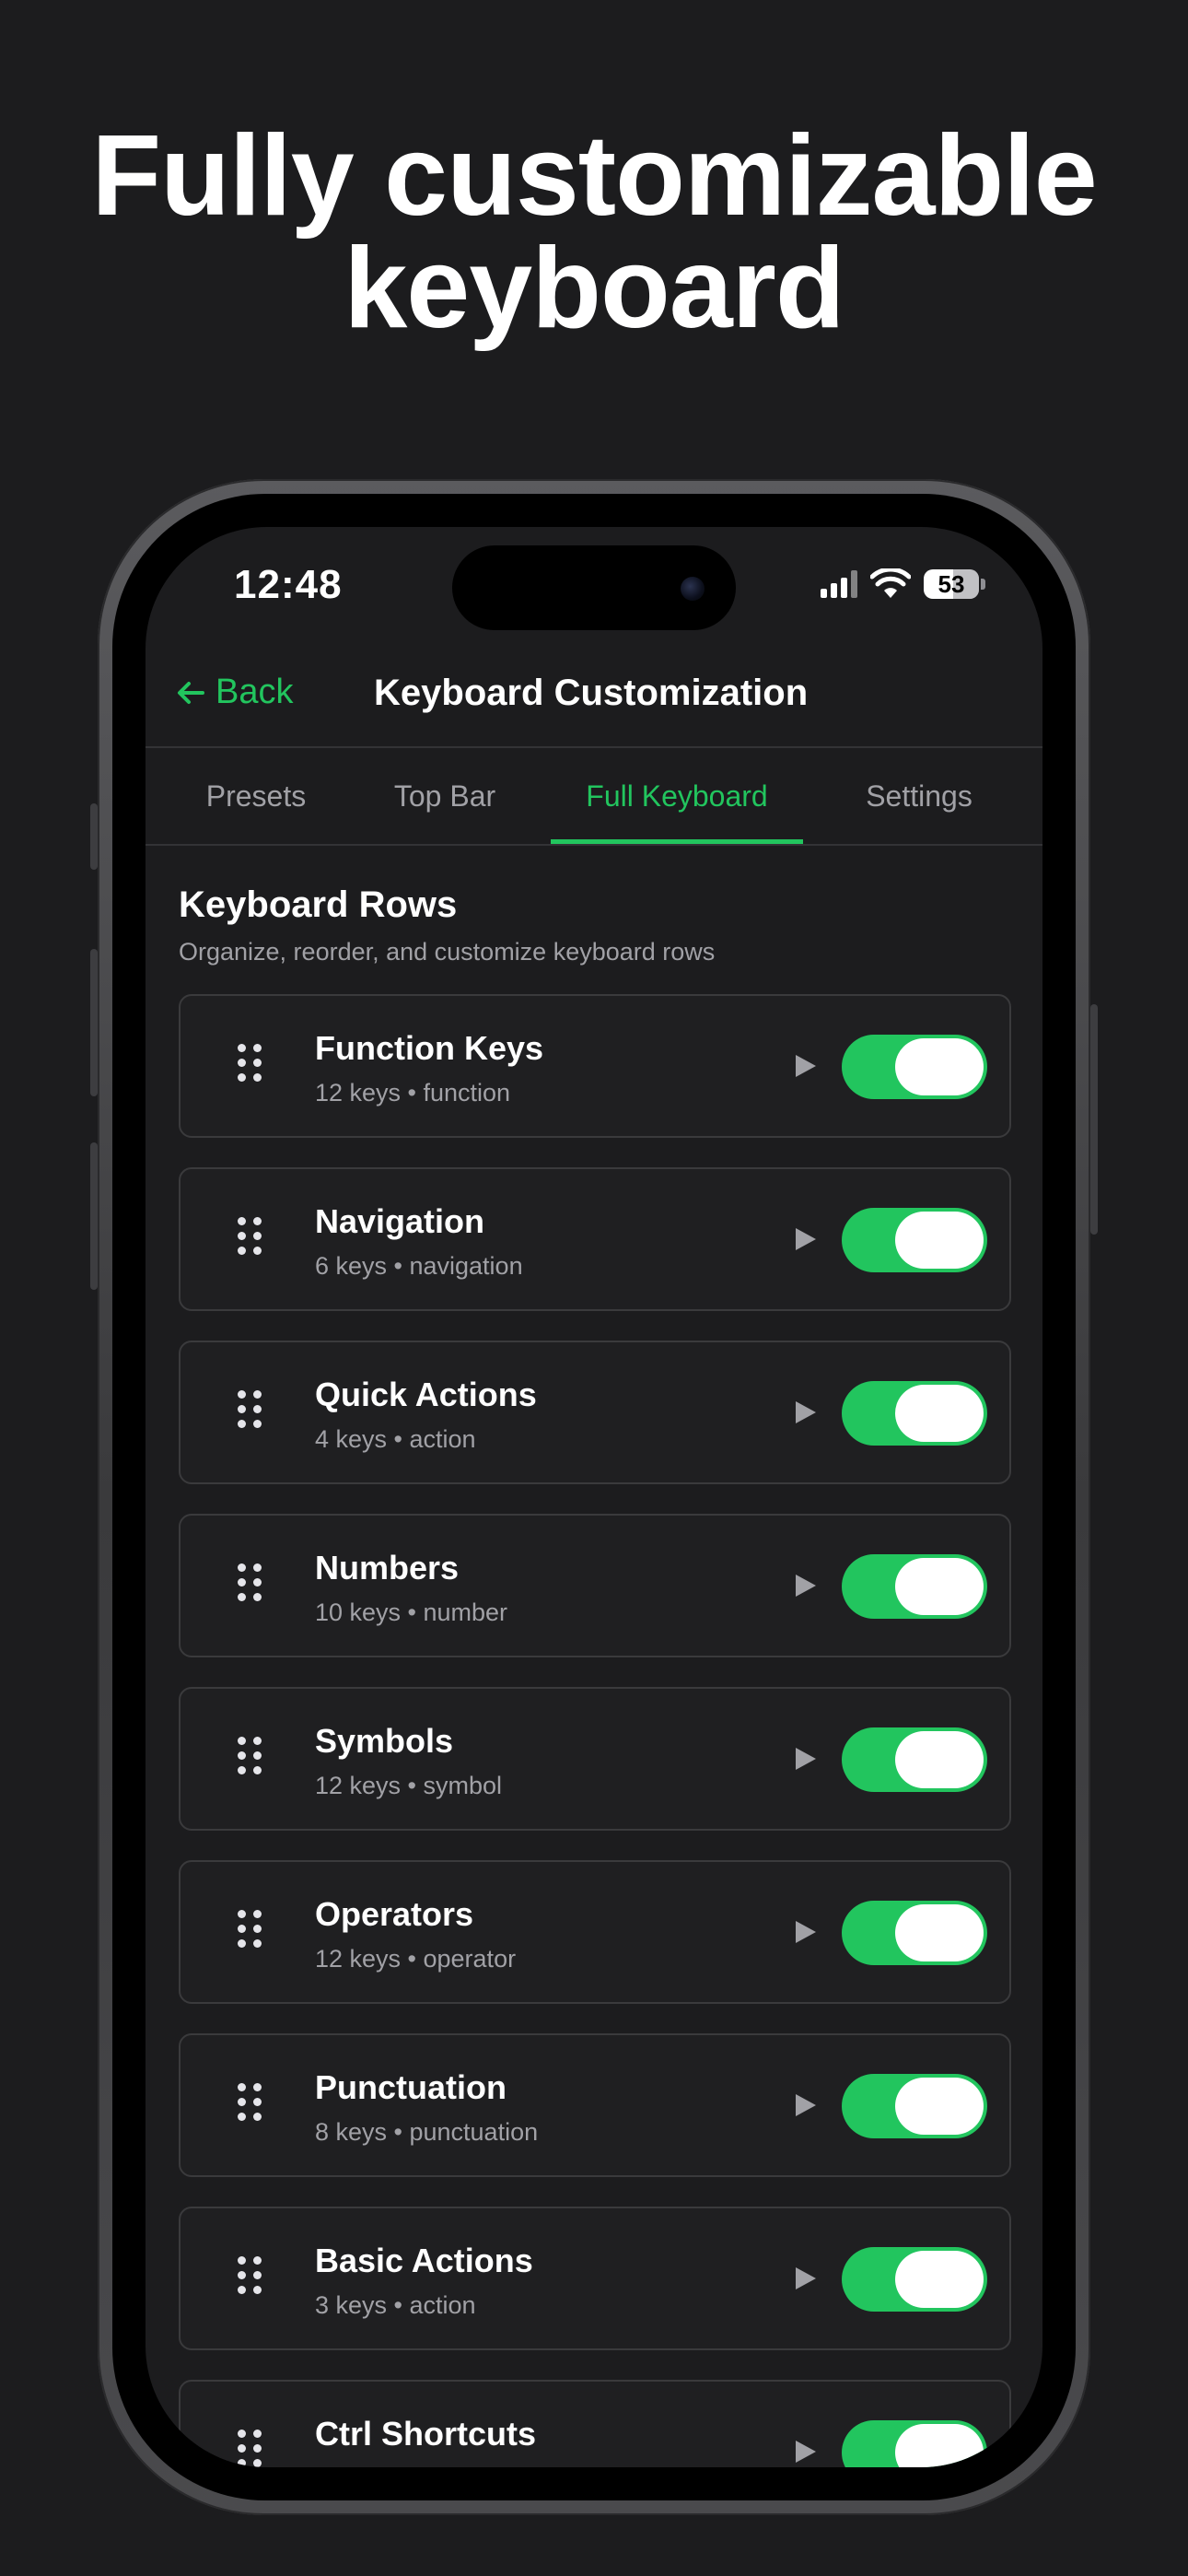 The image size is (1188, 2576). I want to click on row-meta: 12 keys • function, so click(413, 1093).